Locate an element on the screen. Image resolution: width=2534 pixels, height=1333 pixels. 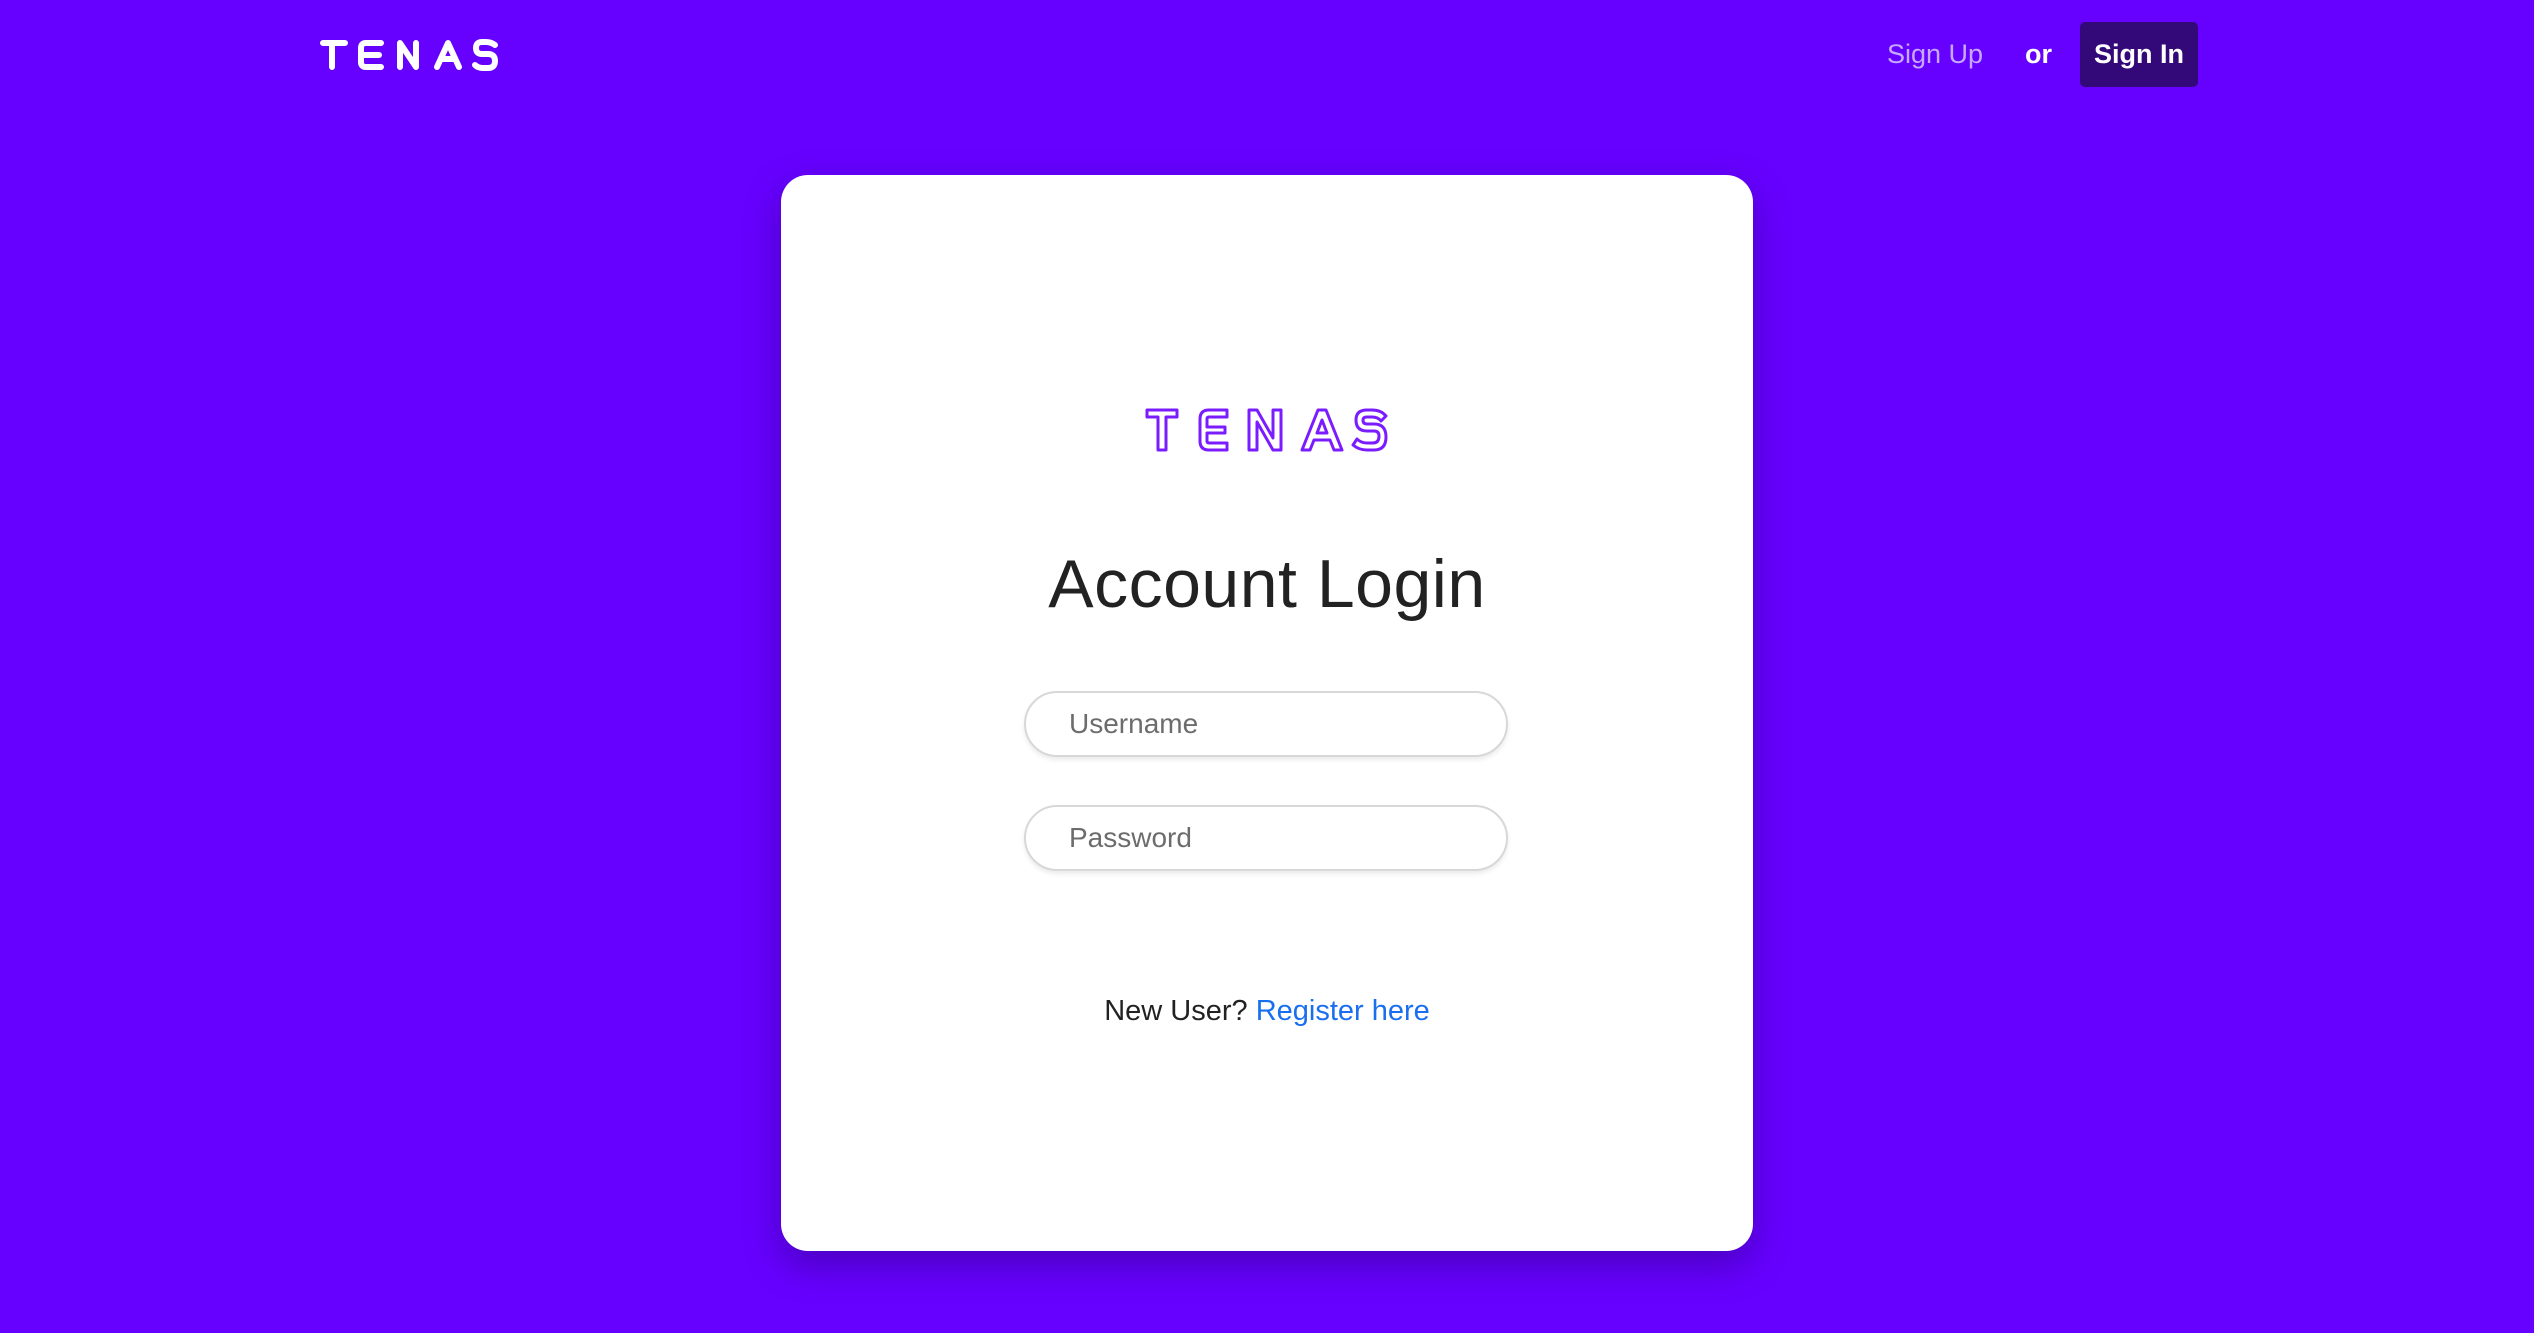
username-input is located at coordinates (1266, 724).